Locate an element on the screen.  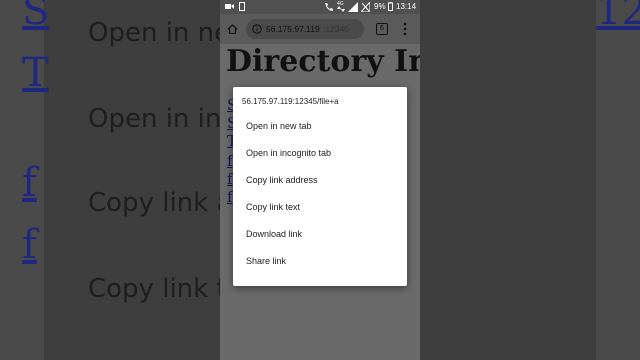
page-link-5: f is located at coordinates (230, 179).